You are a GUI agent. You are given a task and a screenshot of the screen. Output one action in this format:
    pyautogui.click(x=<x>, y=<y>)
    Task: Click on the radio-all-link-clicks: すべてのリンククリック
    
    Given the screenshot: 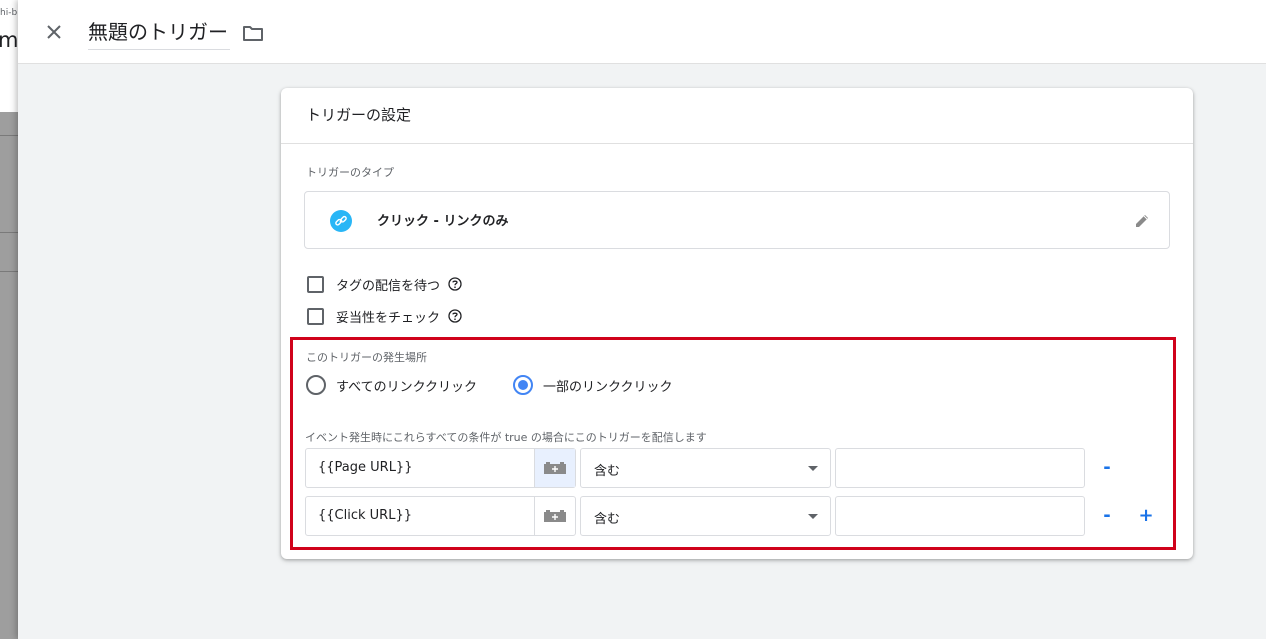 What is the action you would take?
    pyautogui.click(x=391, y=385)
    